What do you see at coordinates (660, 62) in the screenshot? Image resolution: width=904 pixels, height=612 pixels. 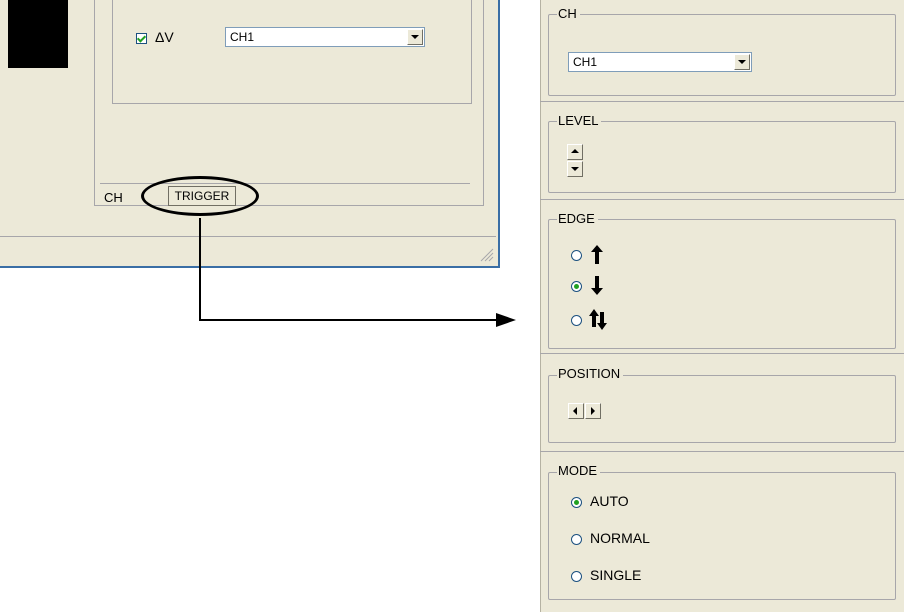 I see `trigger-channel-select: CH1` at bounding box center [660, 62].